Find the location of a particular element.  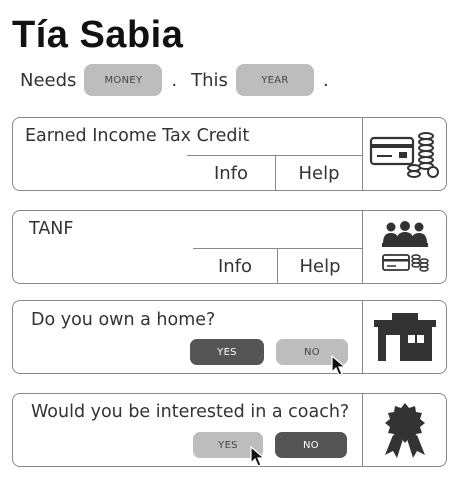

app-title: Tía Sabia is located at coordinates (98, 35).